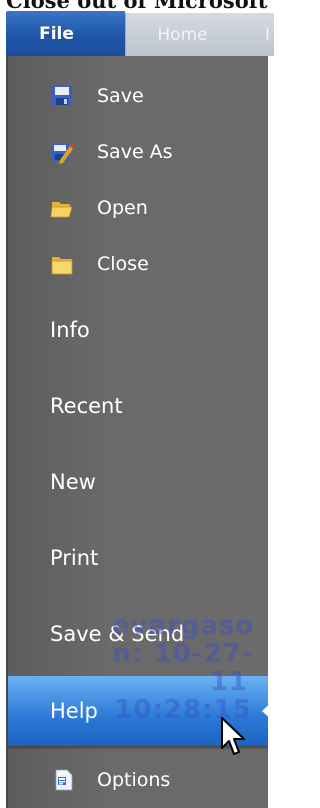  Describe the element at coordinates (233, 736) in the screenshot. I see `mouse-pointer-icon` at that location.